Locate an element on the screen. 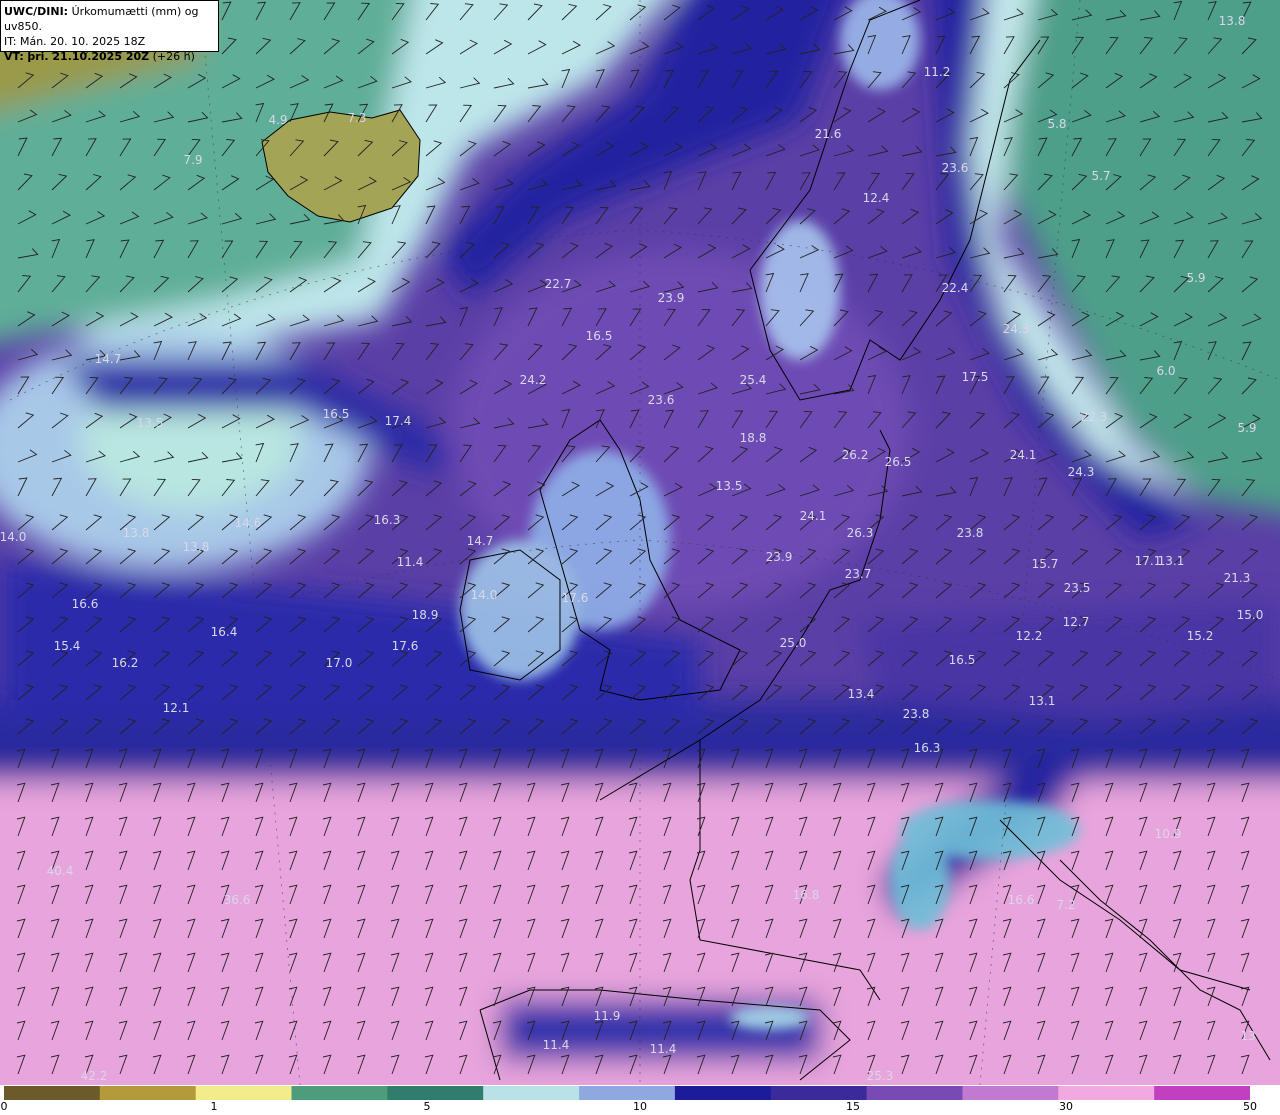 The image size is (1280, 1115). value-label: 12.4 is located at coordinates (876, 198).